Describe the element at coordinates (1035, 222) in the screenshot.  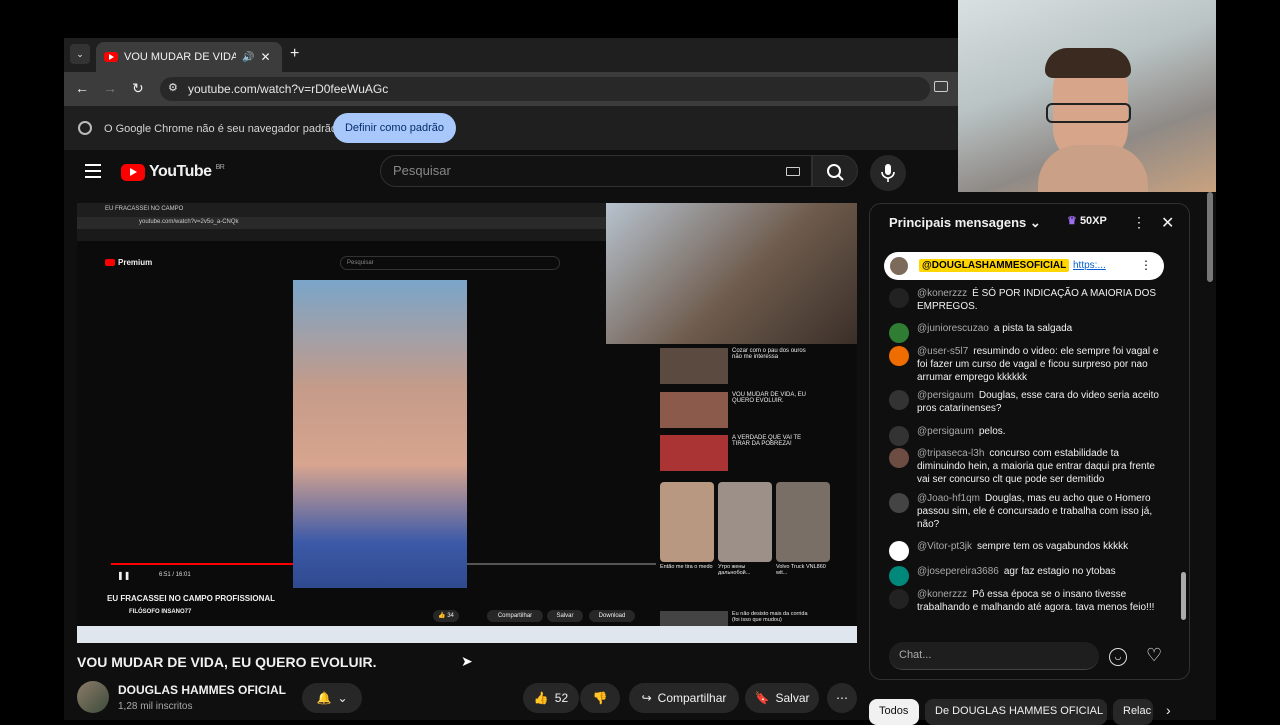
I see `chevron-down-icon: ⌄` at that location.